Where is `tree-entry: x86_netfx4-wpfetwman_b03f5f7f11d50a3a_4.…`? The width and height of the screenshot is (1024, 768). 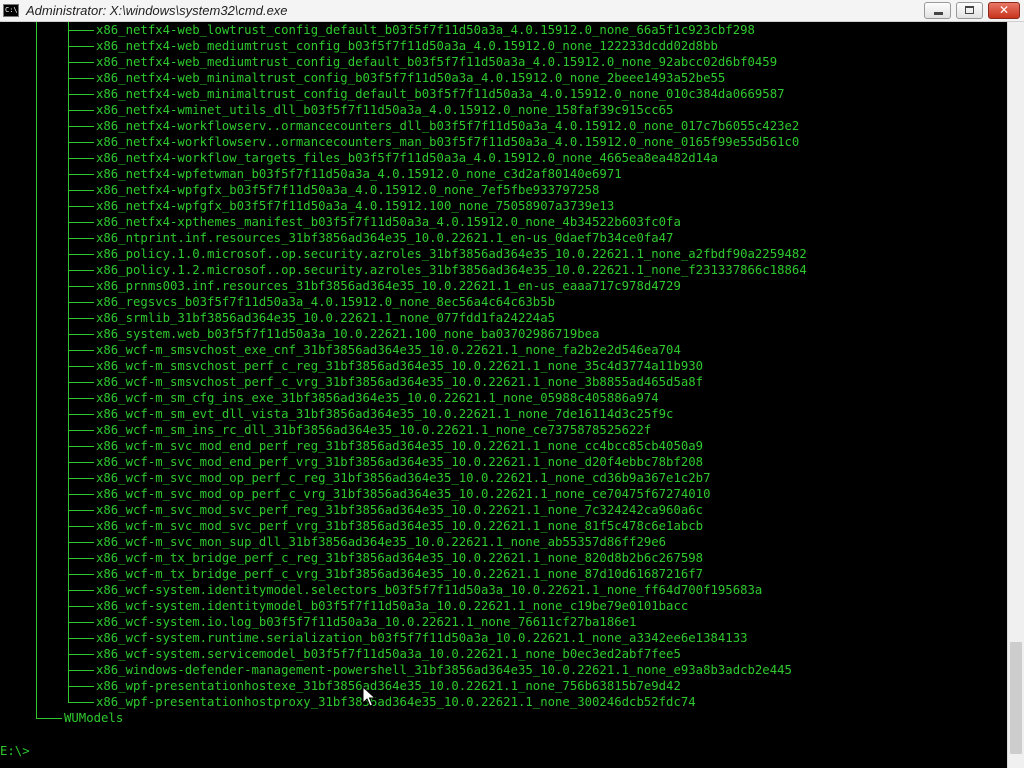
tree-entry: x86_netfx4-wpfetwman_b03f5f7f11d50a3a_4.… is located at coordinates (359, 174).